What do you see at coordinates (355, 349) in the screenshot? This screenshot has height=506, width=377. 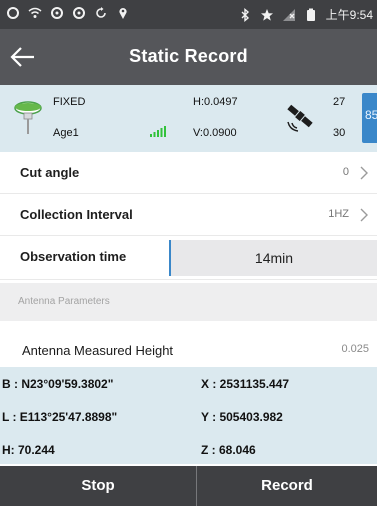 I see `antenna-height-value: 0.025` at bounding box center [355, 349].